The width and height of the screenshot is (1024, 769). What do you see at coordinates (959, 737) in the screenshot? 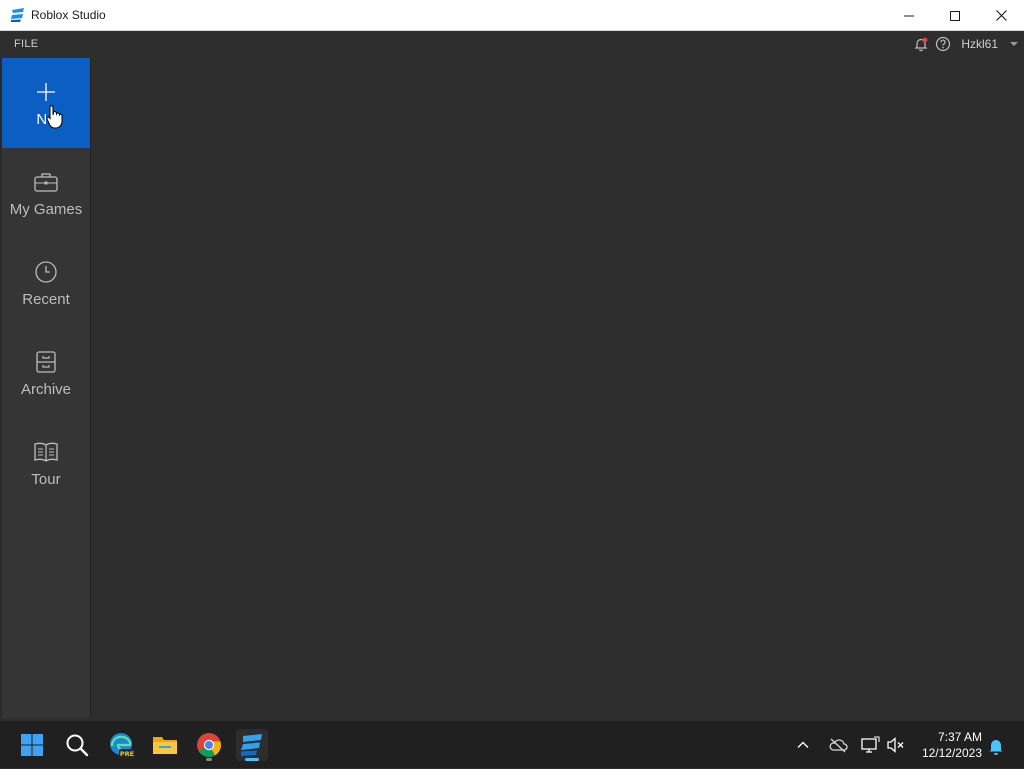
I see `clock-time: 7:37 AM` at bounding box center [959, 737].